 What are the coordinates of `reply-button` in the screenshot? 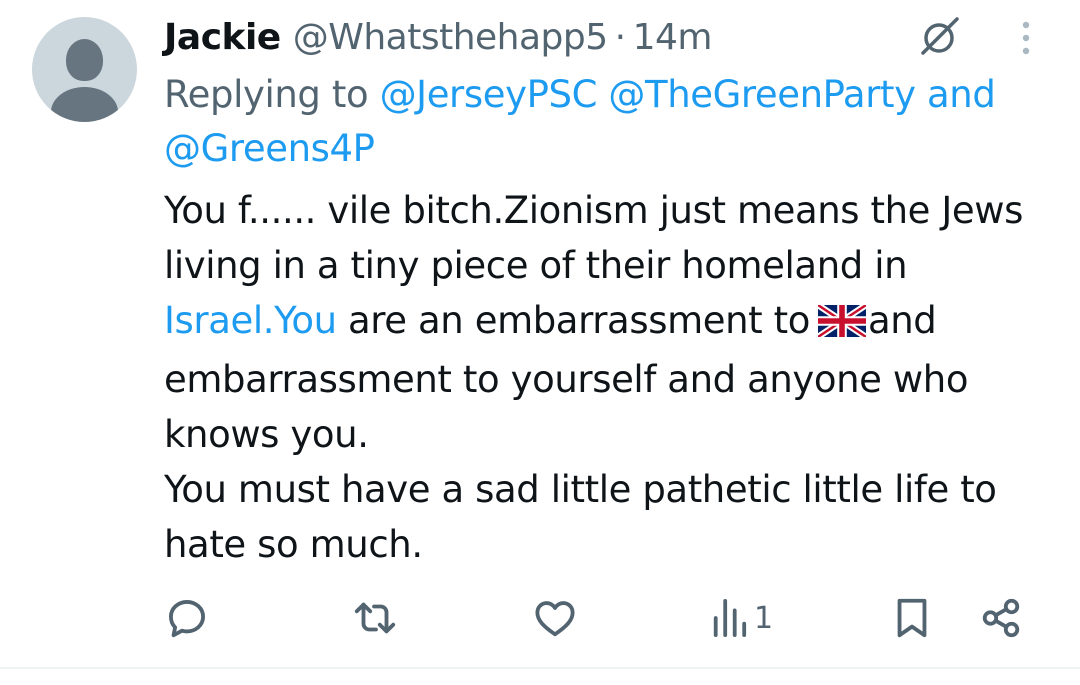 It's located at (187, 618).